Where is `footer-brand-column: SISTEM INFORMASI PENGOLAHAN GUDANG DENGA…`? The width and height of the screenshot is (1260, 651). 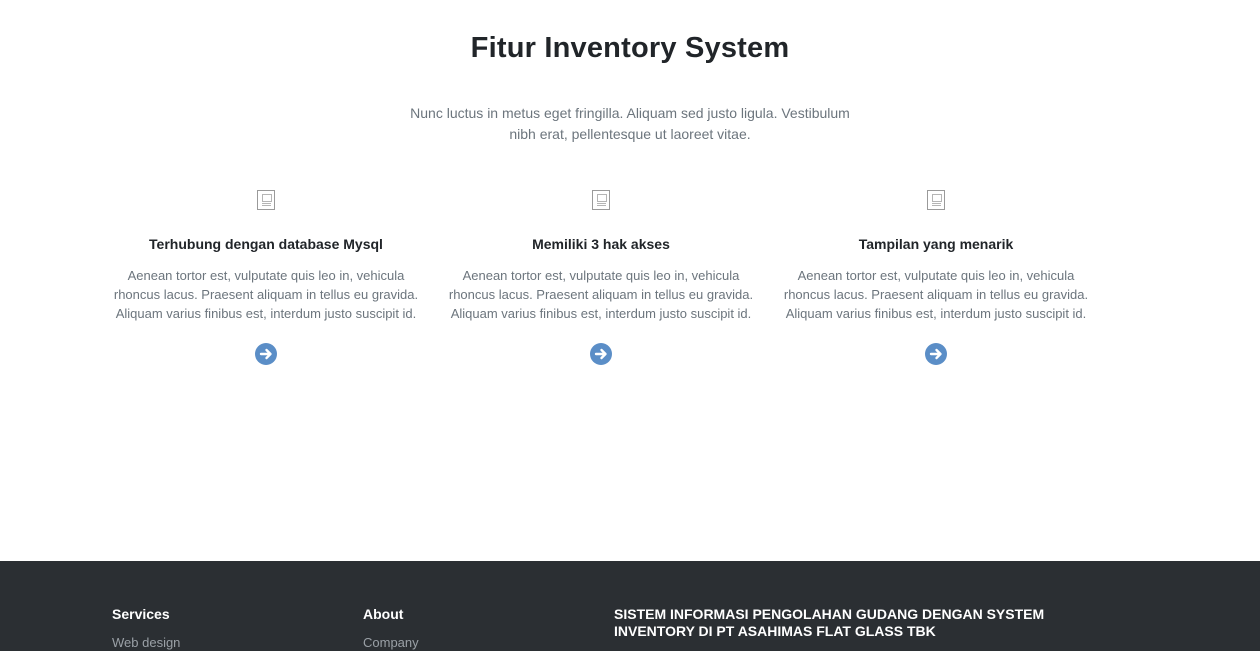
footer-brand-column: SISTEM INFORMASI PENGOLAHAN GUDANG DENGA… is located at coordinates (834, 623).